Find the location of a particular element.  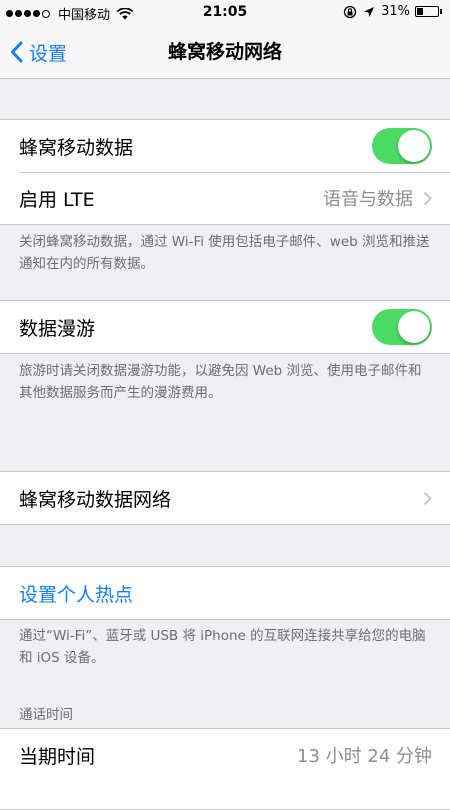

current-period-label: 当期时间 is located at coordinates (57, 756).